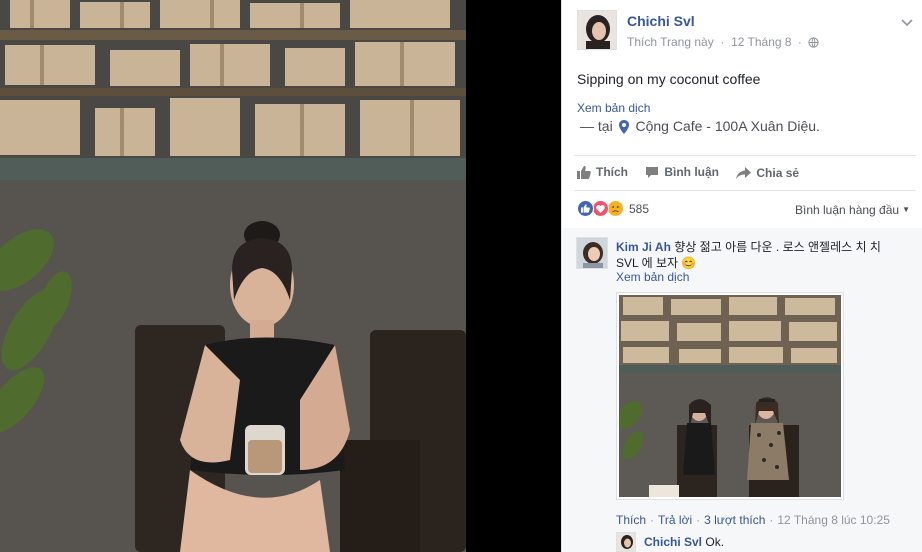 The width and height of the screenshot is (922, 552). I want to click on share-button: Chia sẻ, so click(767, 173).